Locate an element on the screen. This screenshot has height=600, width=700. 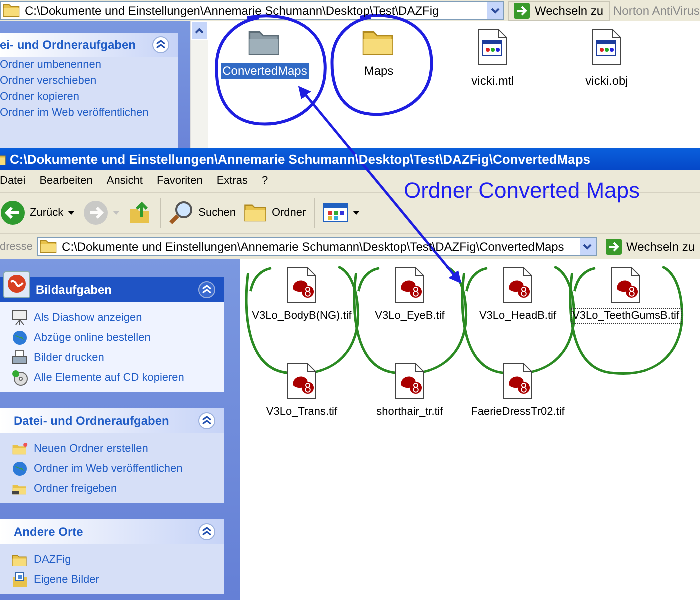
chevron-up-icon is located at coordinates (199, 31).